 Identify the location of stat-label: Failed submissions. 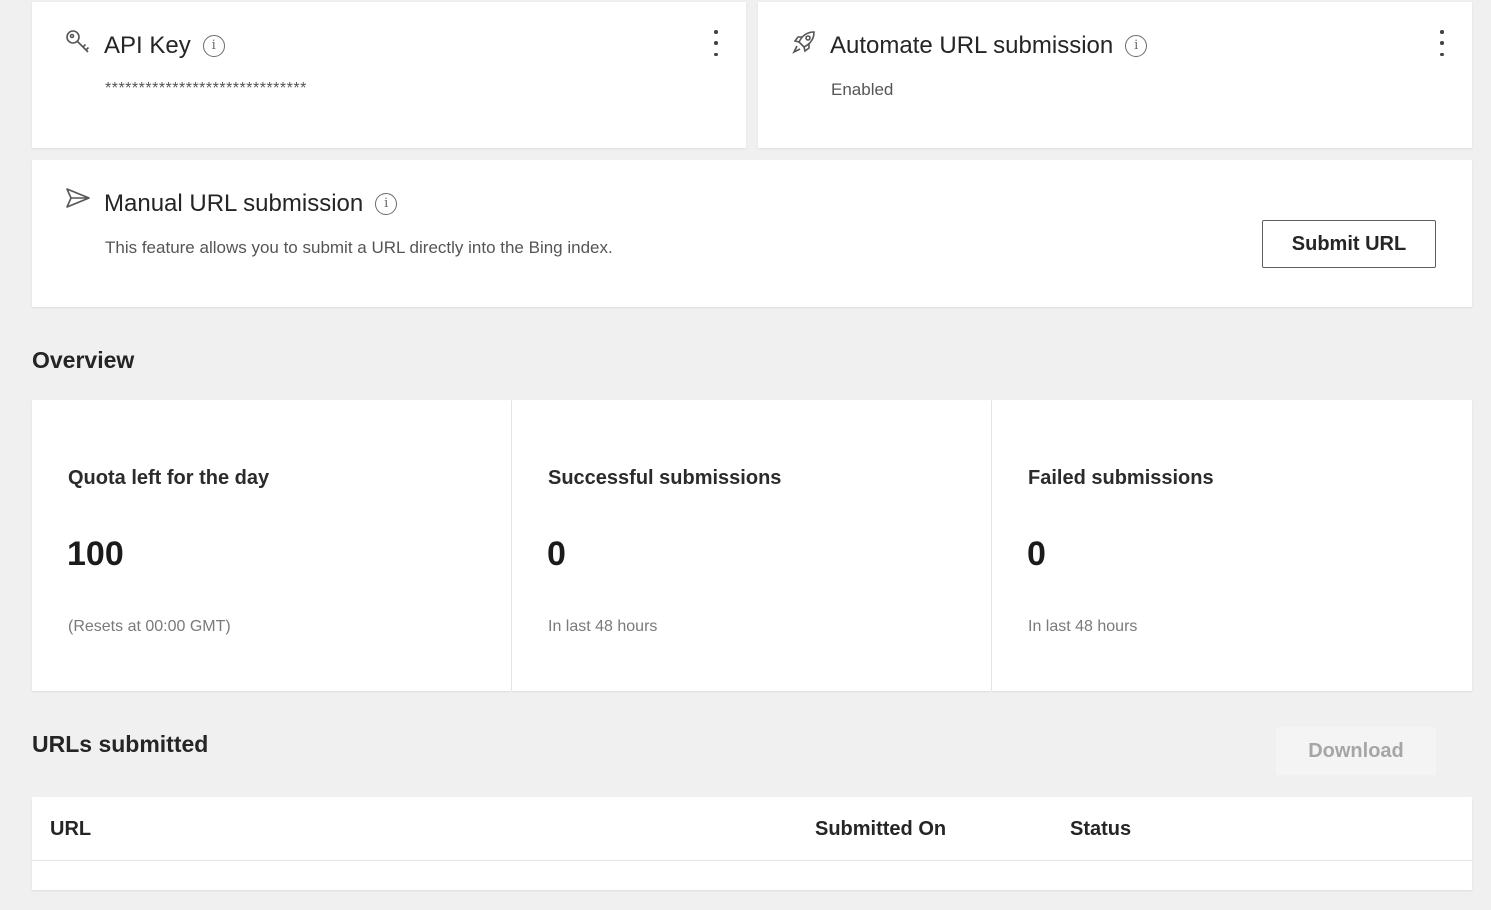
(1121, 478).